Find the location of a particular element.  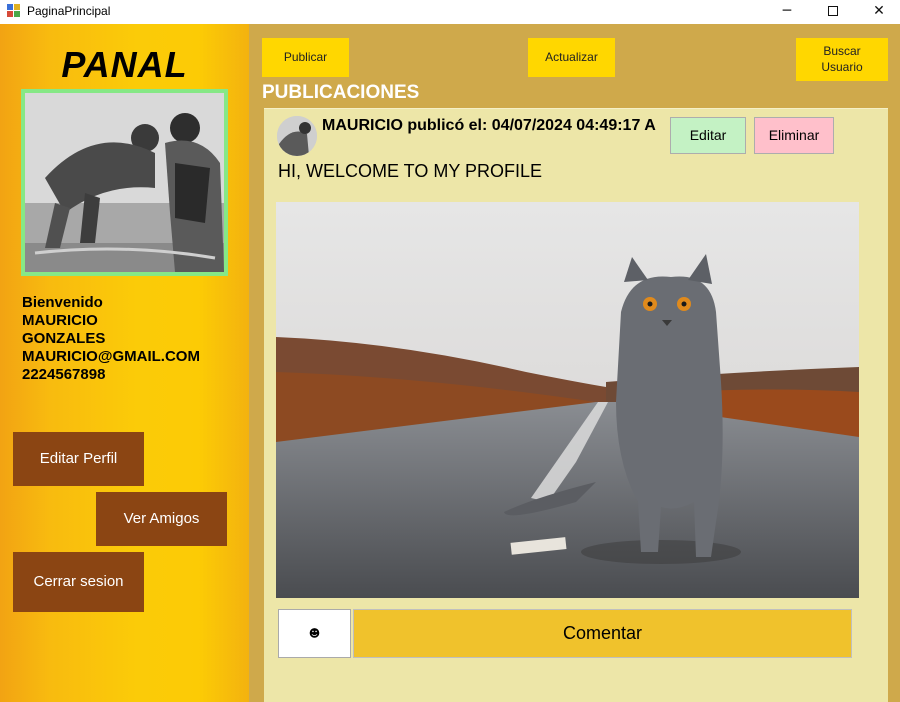

edit-profile-button: Editar Perfil is located at coordinates (78, 459).